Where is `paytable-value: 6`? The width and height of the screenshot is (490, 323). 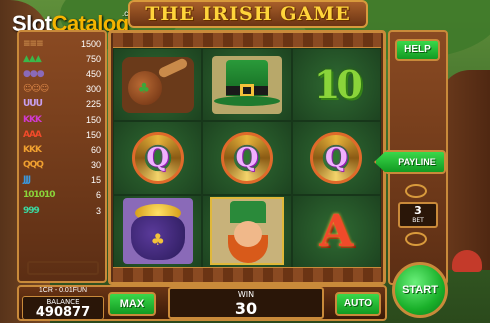
paytable-value: 6 is located at coordinates (98, 195).